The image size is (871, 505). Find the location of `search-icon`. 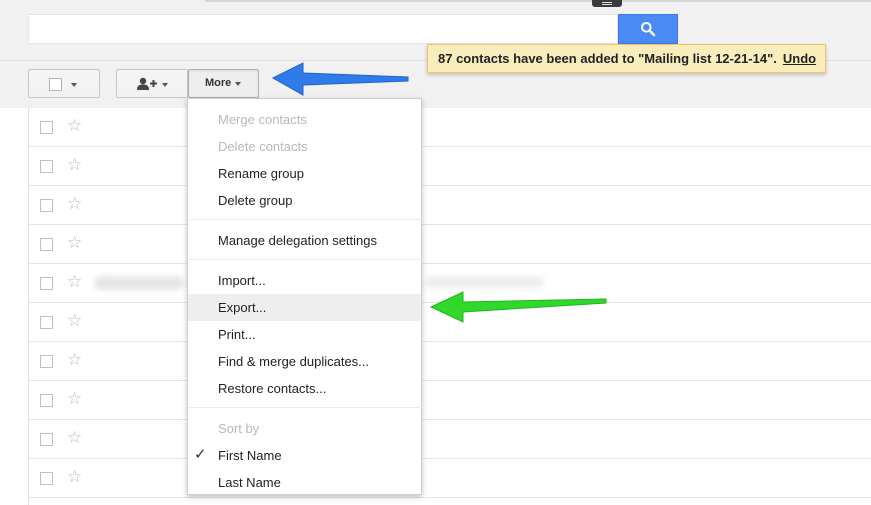

search-icon is located at coordinates (648, 29).